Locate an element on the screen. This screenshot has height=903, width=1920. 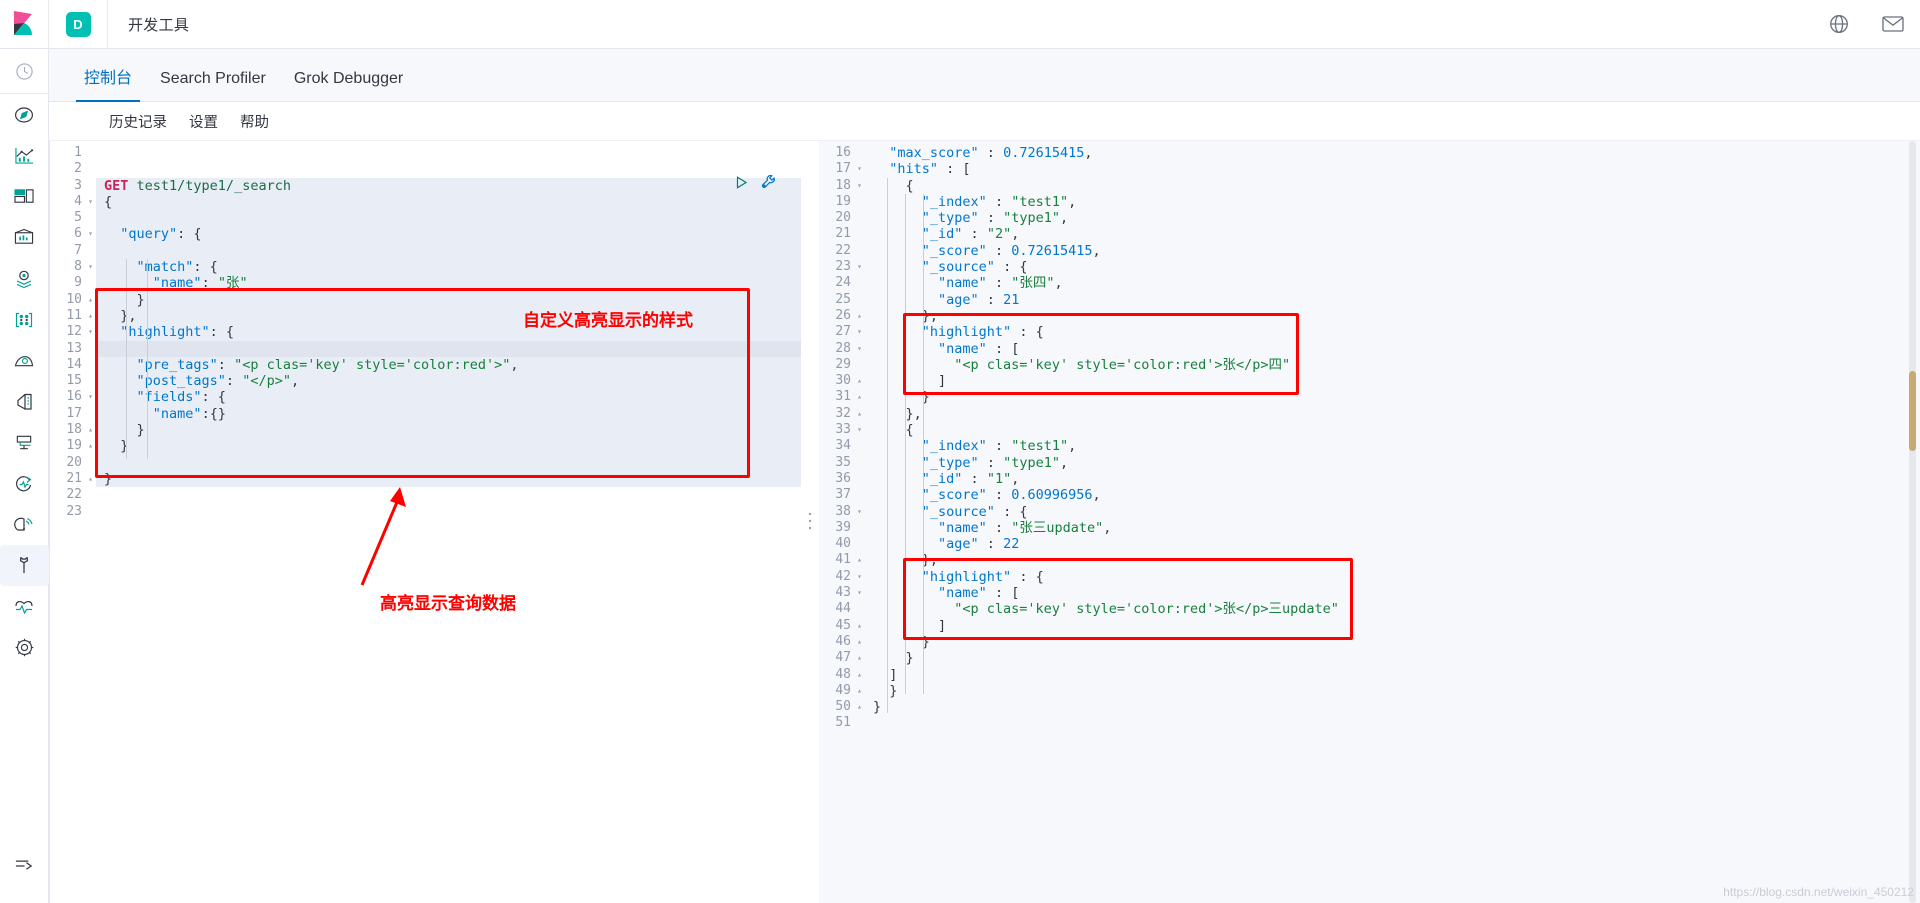
sidebar-item-visualize is located at coordinates (24, 155).